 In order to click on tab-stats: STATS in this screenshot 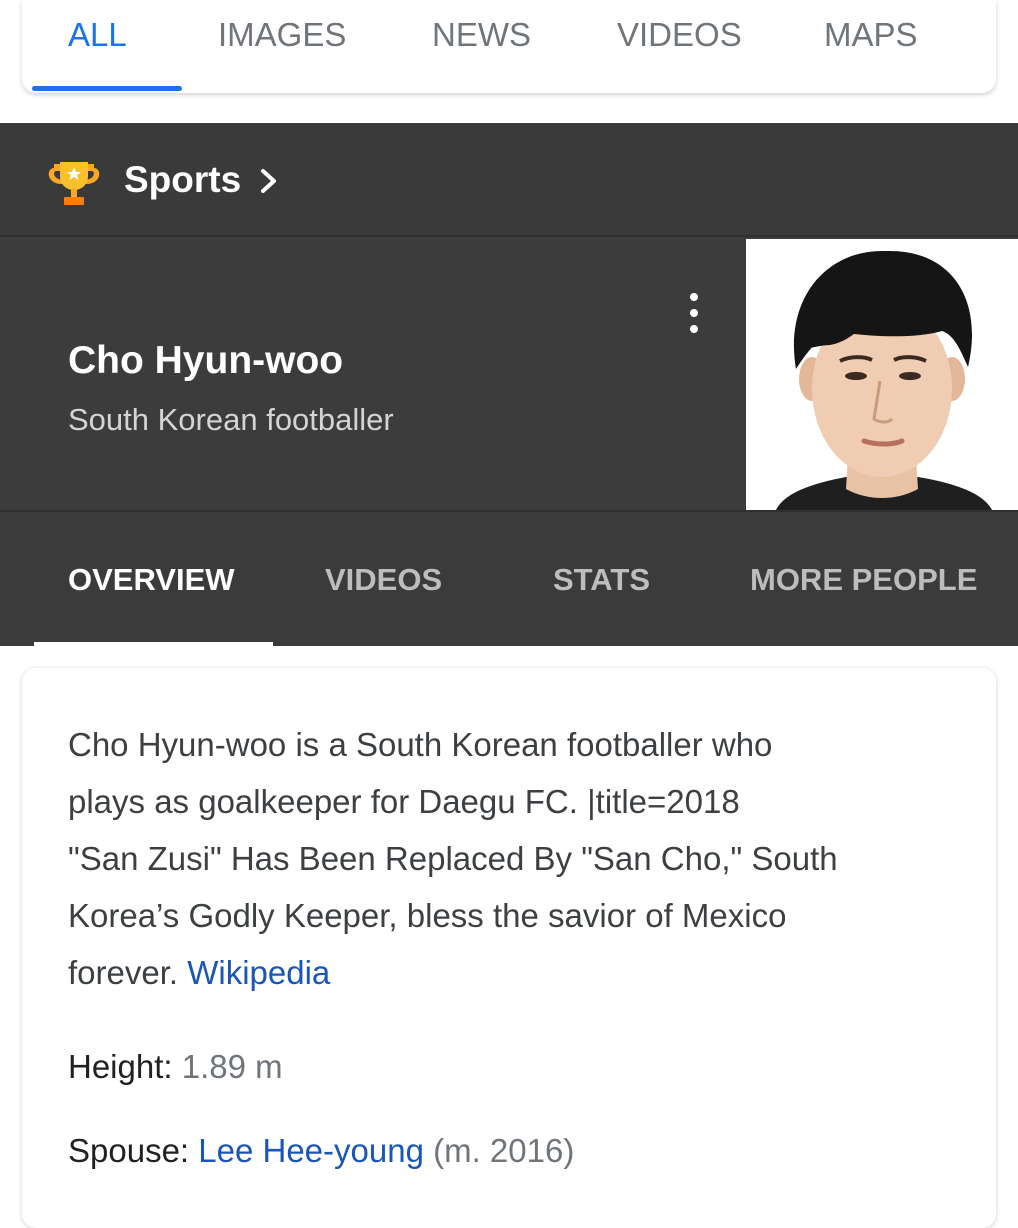, I will do `click(601, 580)`.